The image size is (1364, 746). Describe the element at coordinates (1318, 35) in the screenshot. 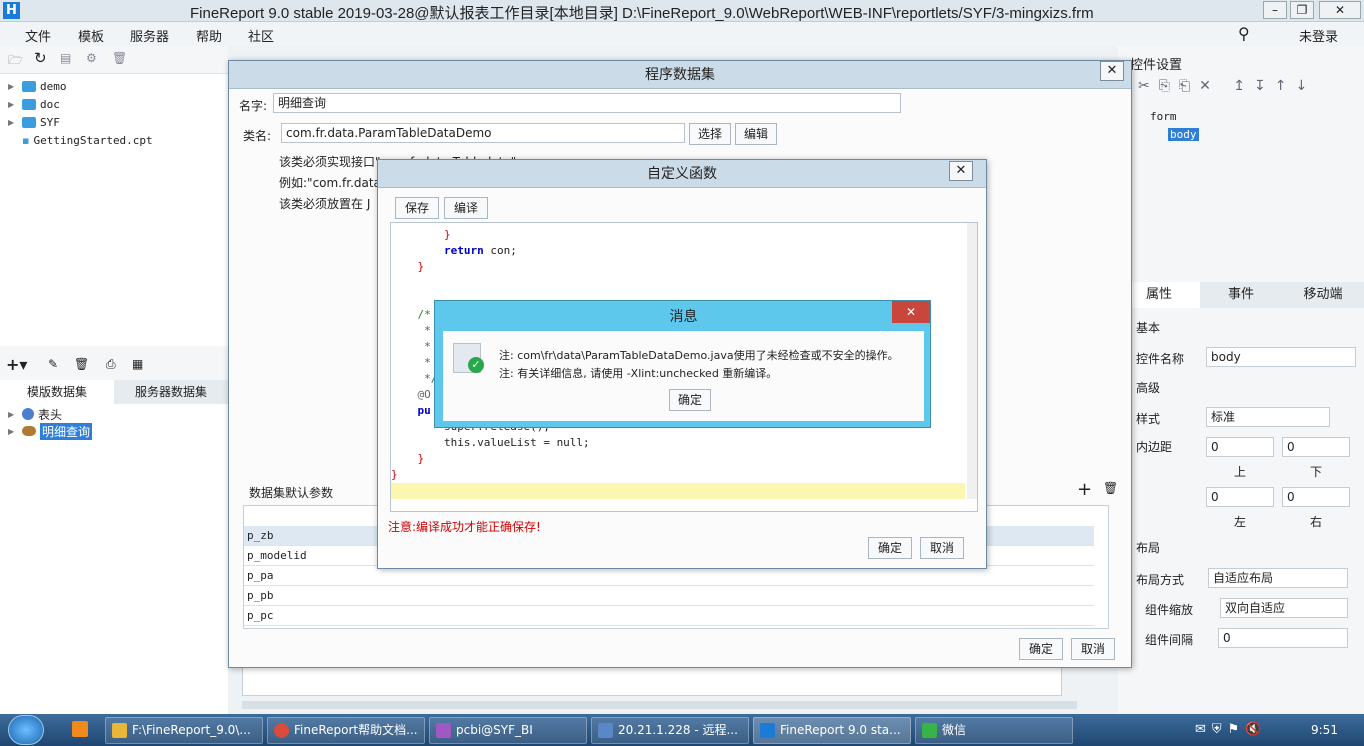

I see `login-status: 未登录` at that location.